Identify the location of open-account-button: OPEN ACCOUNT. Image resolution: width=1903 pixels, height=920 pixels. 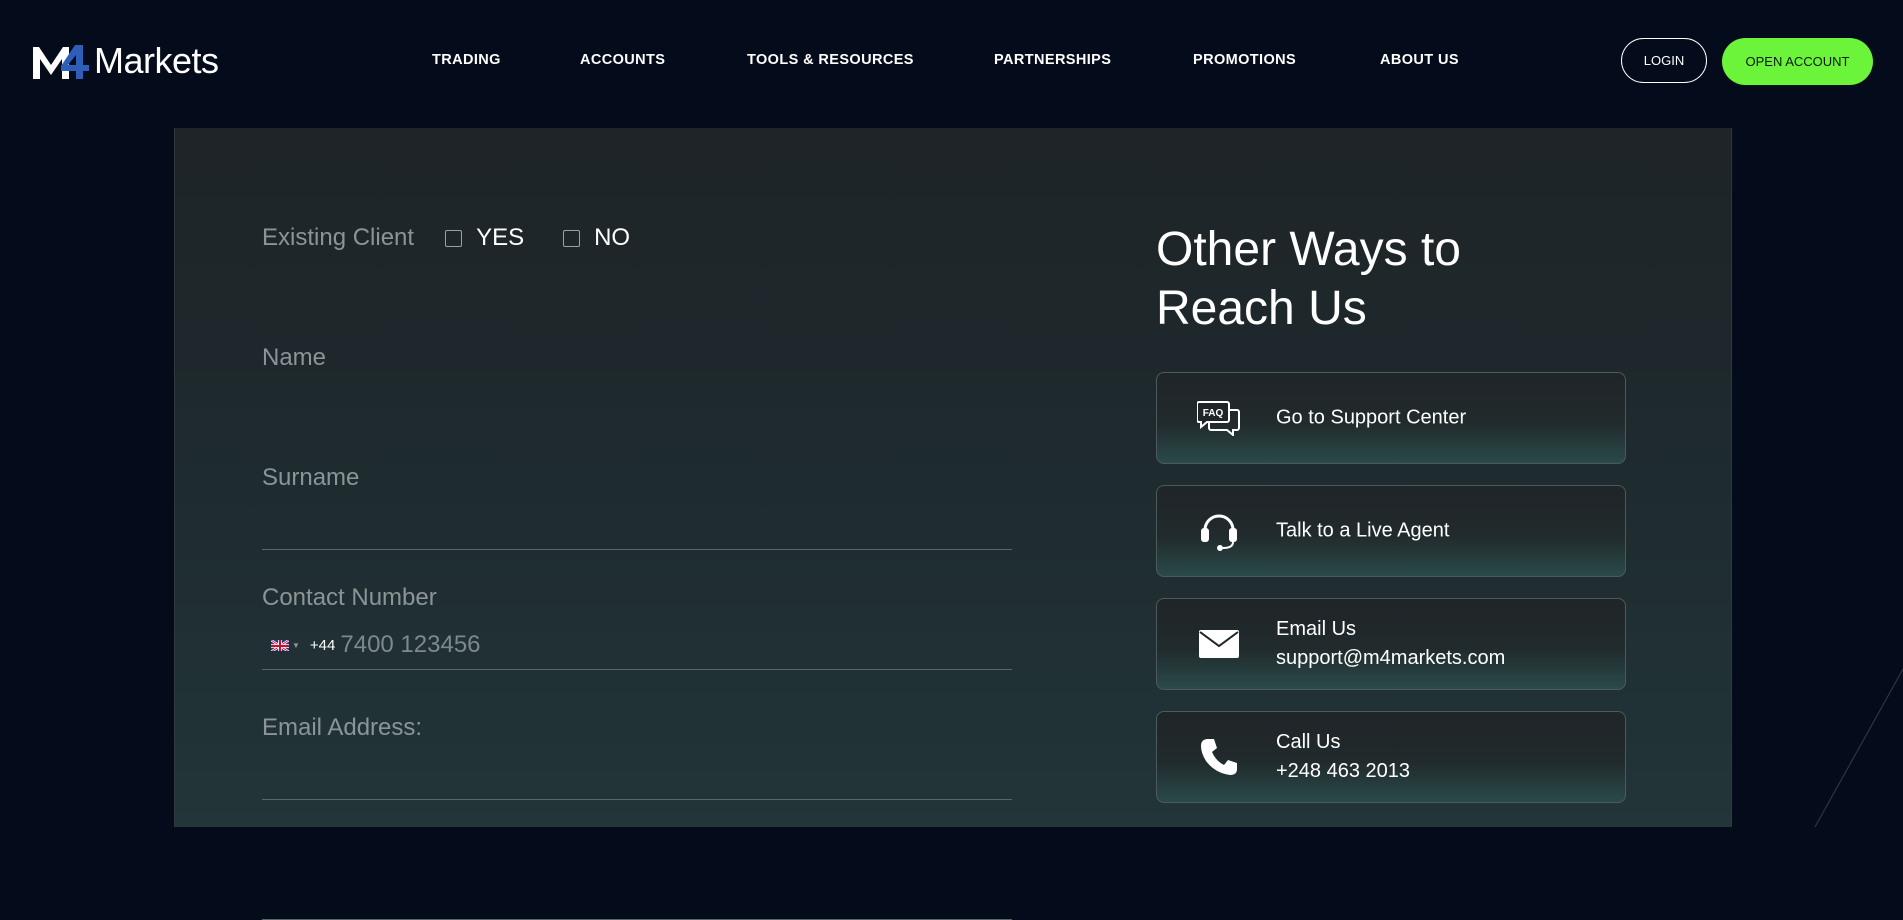
(1797, 61).